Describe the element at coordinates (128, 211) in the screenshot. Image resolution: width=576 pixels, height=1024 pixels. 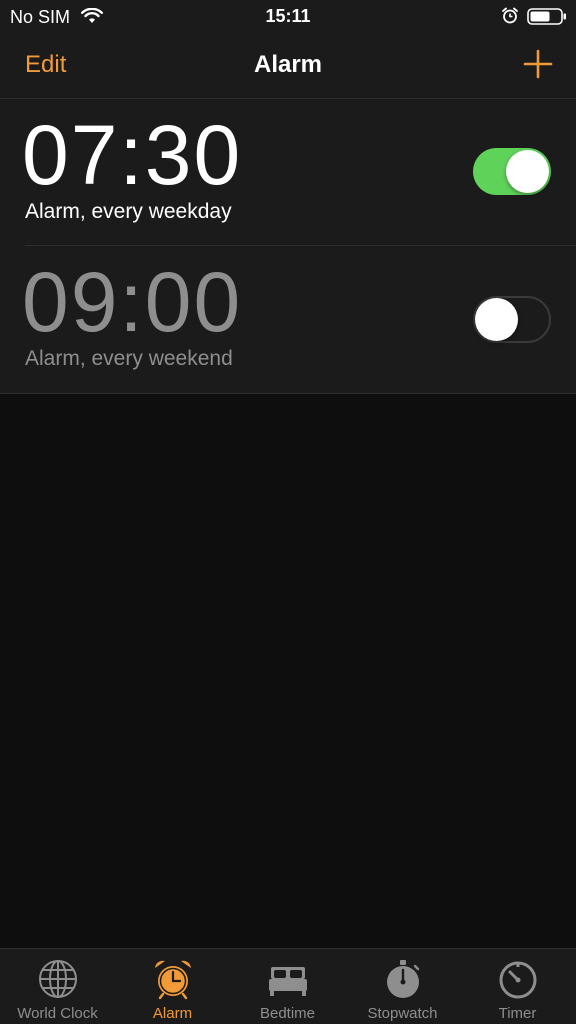
I see `alarm-label: Alarm, every weekday` at that location.